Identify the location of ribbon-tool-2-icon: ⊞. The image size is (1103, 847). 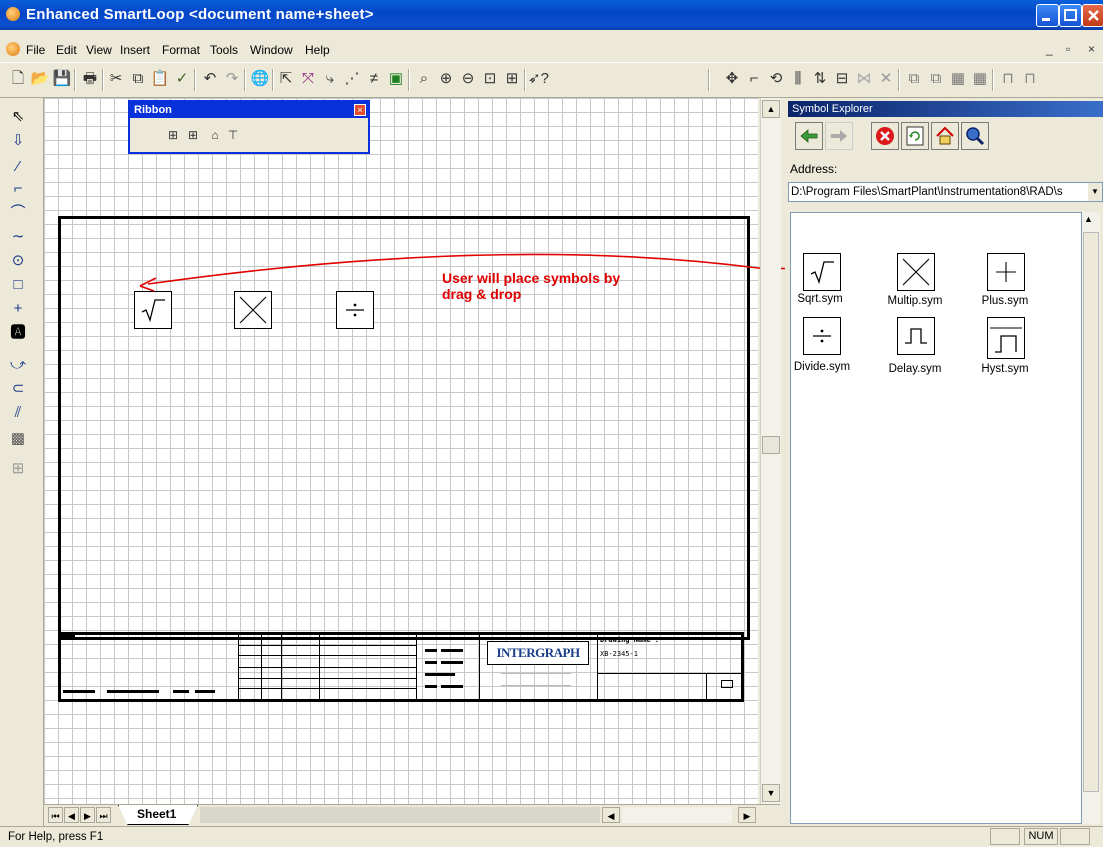
(193, 135).